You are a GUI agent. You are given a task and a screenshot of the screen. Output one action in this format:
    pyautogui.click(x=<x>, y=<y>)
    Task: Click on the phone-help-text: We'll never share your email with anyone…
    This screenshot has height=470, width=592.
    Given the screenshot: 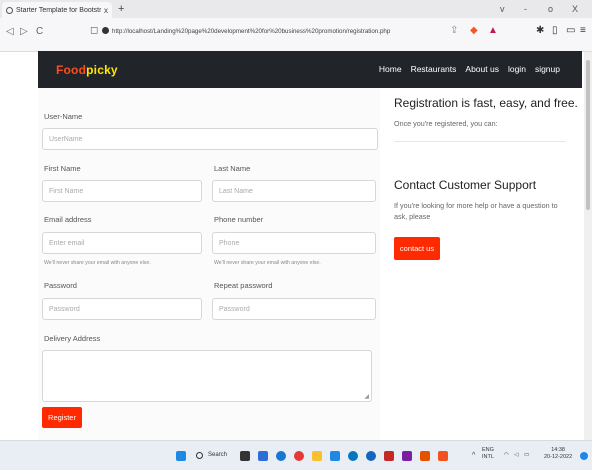 What is the action you would take?
    pyautogui.click(x=267, y=263)
    